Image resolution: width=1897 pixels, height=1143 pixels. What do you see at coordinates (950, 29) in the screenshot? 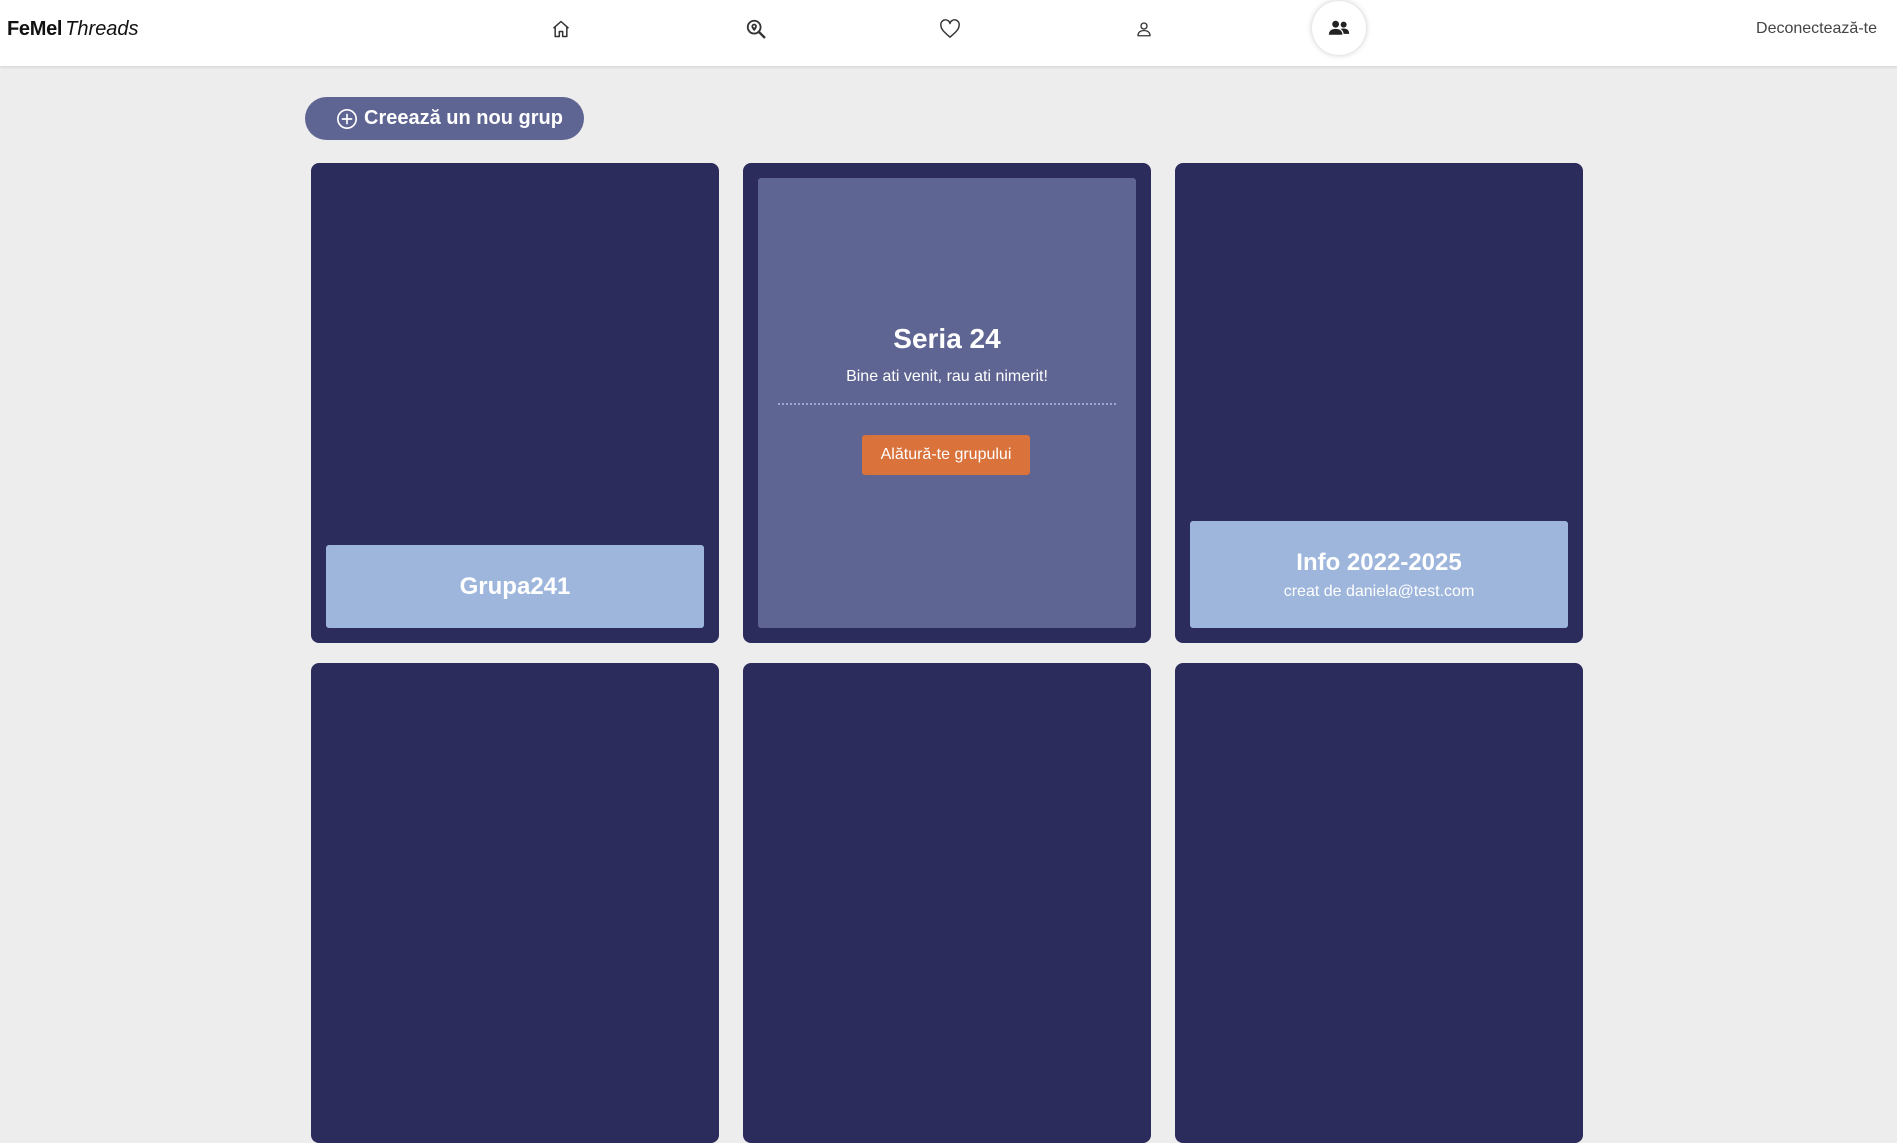
I see `heart-icon` at bounding box center [950, 29].